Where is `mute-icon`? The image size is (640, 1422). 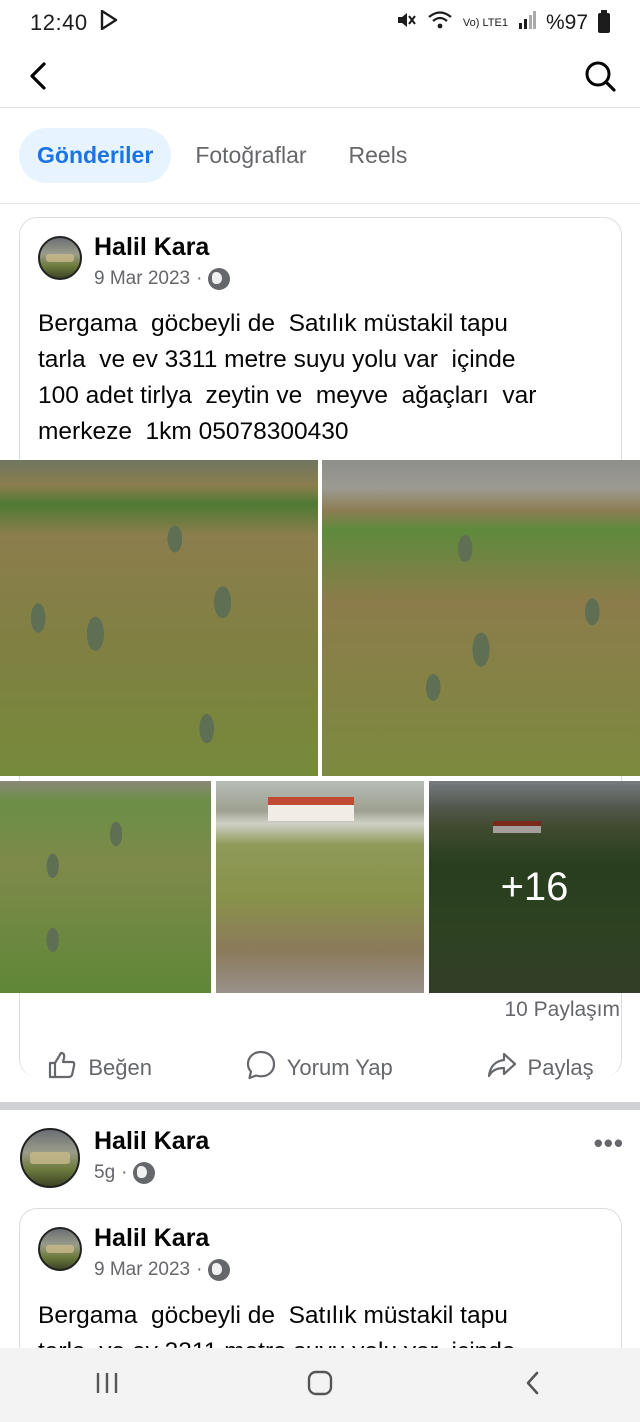 mute-icon is located at coordinates (406, 23).